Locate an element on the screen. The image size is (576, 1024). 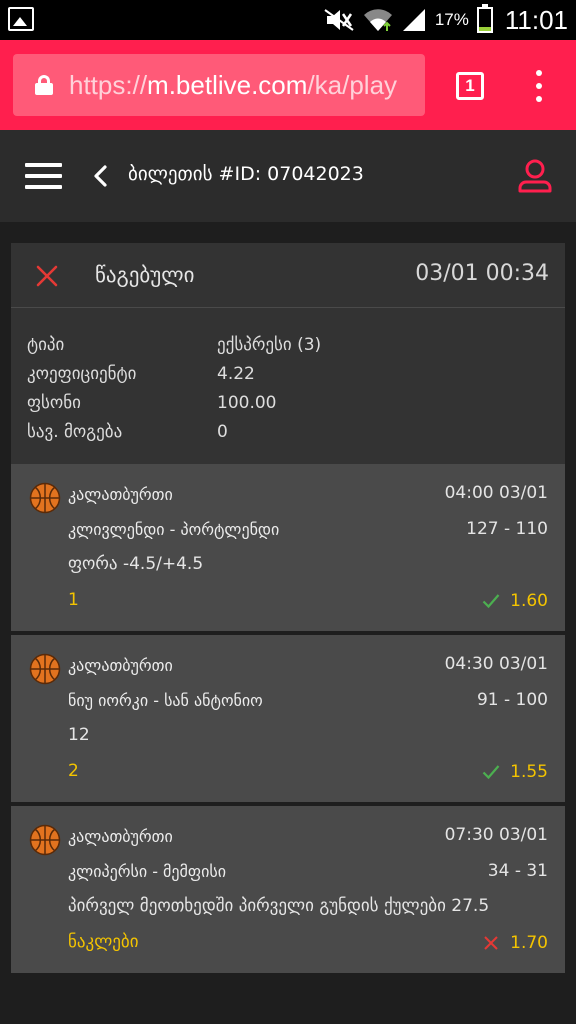
bet-result: 1.60 is located at coordinates (515, 601).